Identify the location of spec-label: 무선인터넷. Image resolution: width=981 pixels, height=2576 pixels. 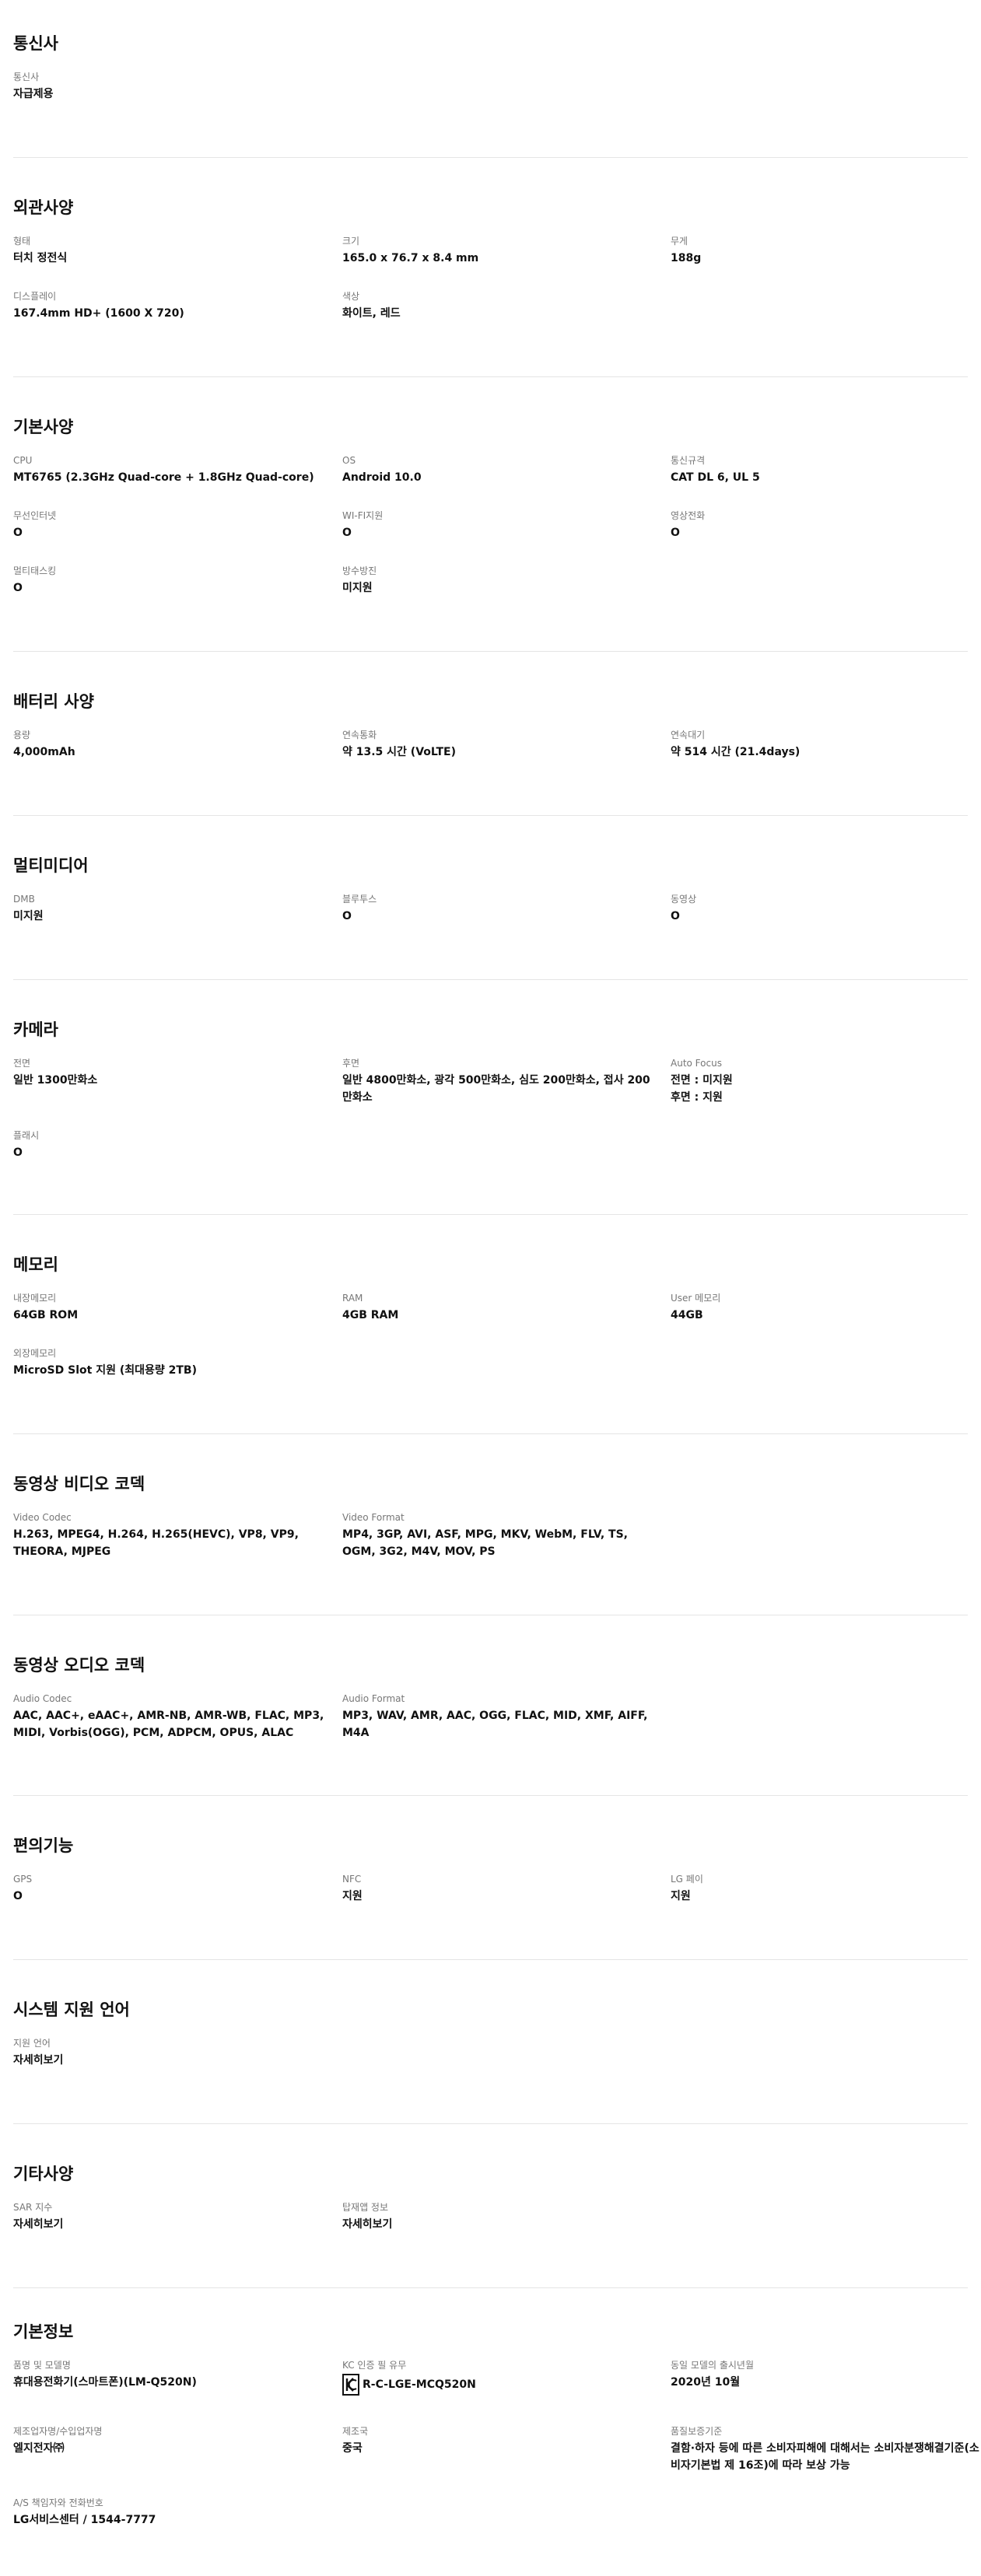
(35, 515).